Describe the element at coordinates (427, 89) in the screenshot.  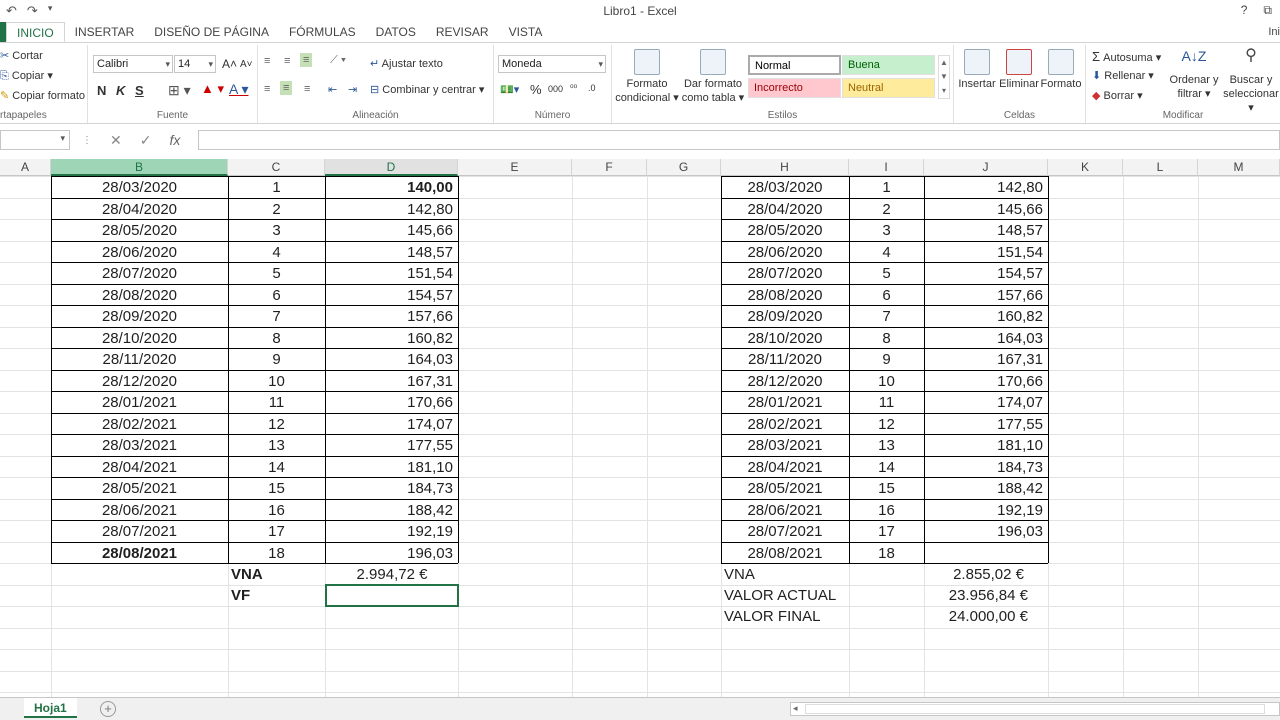
I see `merge-center-button: ⊟ Combinar y centrar ▾` at that location.